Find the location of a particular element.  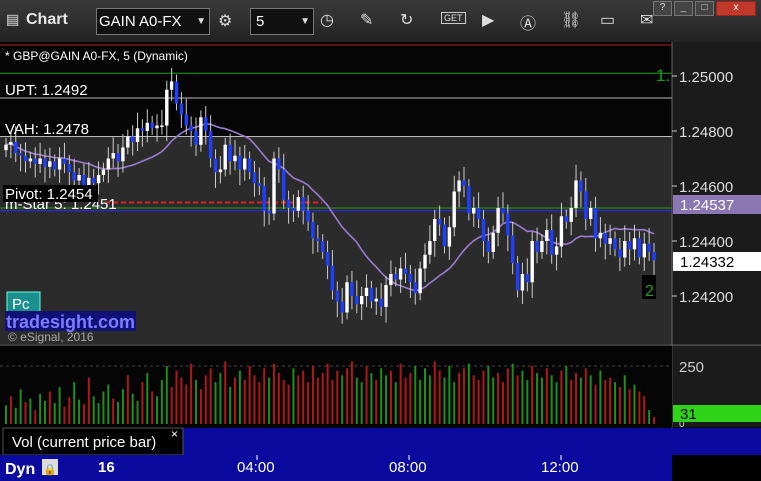

price-tick-label: 1.25000 is located at coordinates (706, 77).